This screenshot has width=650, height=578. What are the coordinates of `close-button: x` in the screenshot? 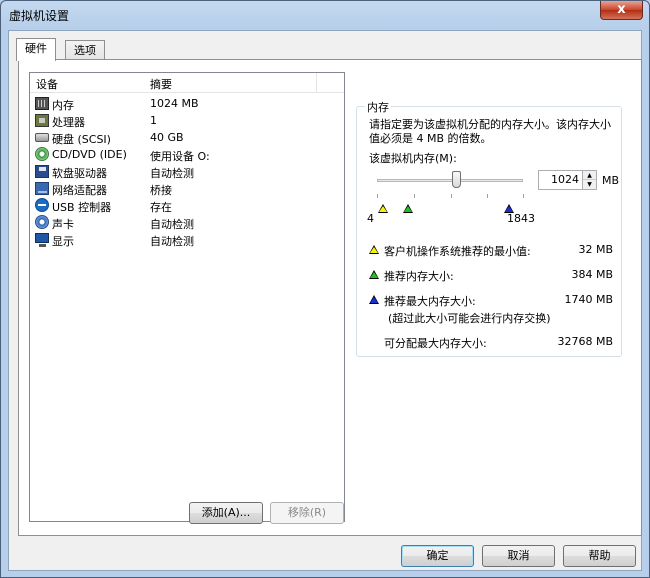 It's located at (621, 10).